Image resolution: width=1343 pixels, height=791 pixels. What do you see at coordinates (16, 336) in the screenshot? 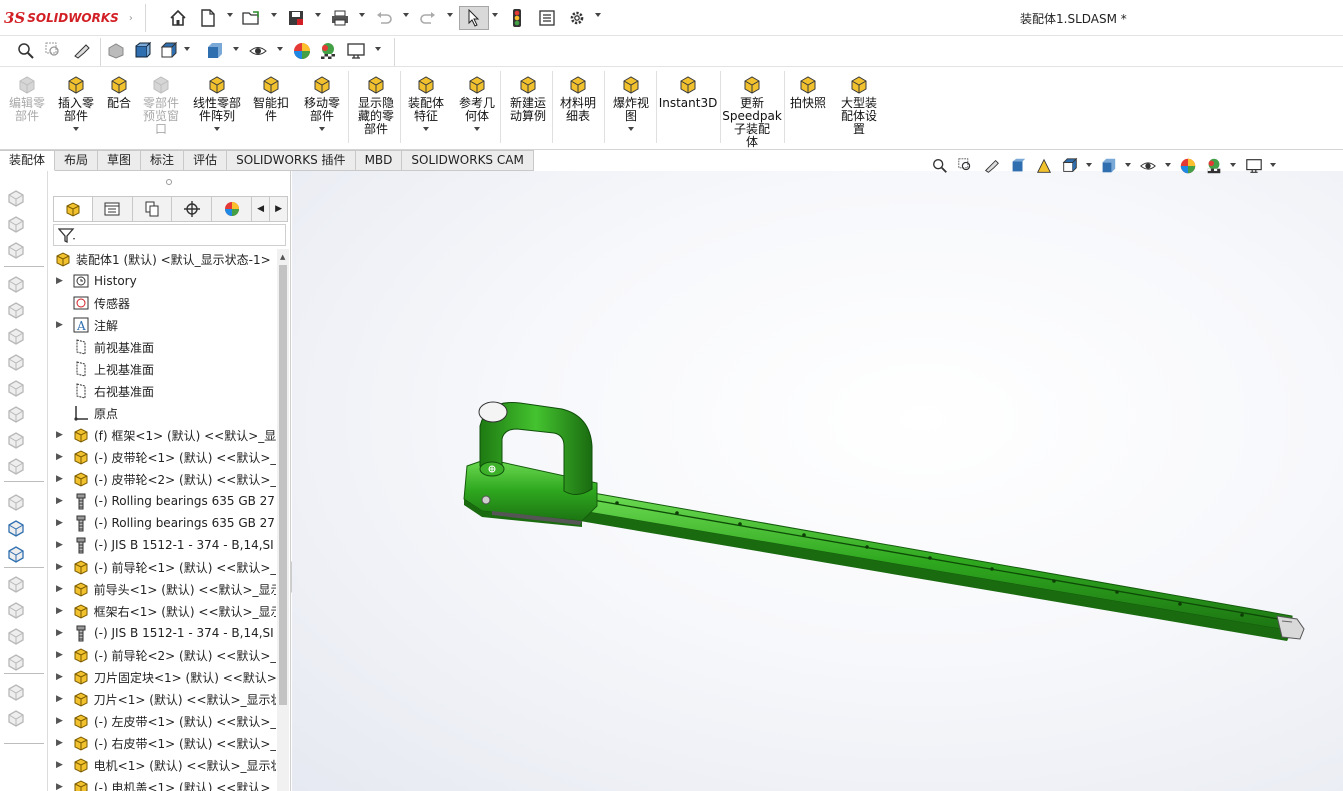
I see `shell-icon` at bounding box center [16, 336].